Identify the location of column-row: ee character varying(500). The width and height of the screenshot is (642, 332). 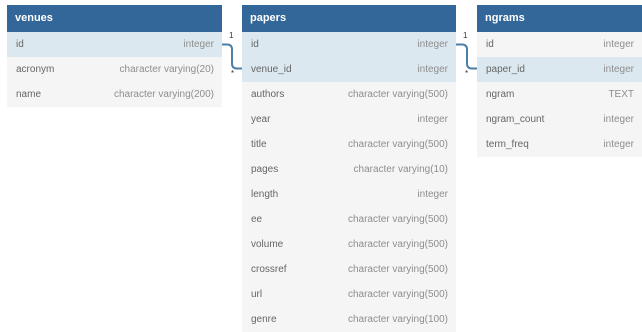
(349, 219).